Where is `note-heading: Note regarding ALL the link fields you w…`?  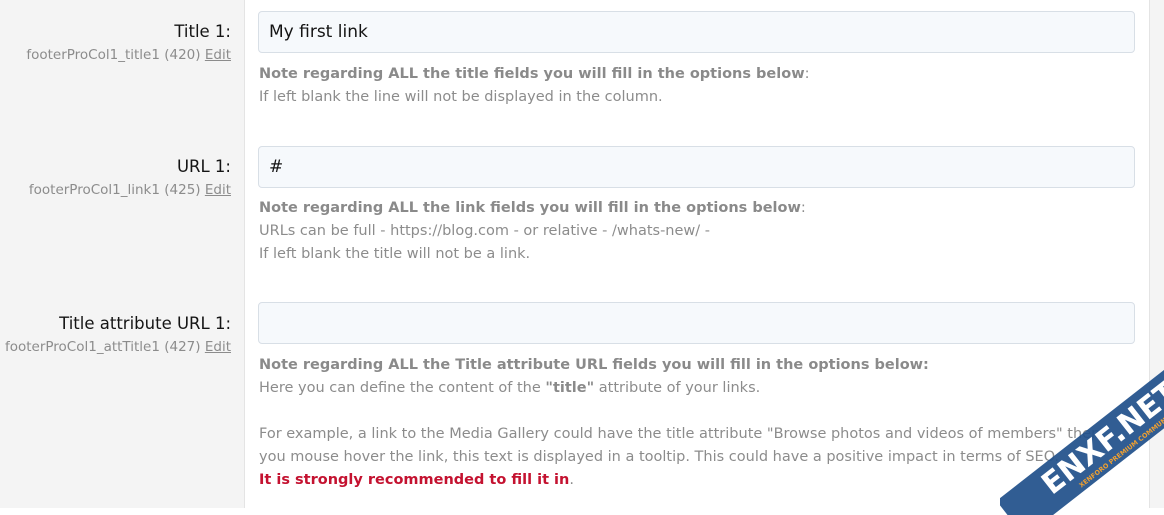
note-heading: Note regarding ALL the link fields you w… is located at coordinates (530, 208).